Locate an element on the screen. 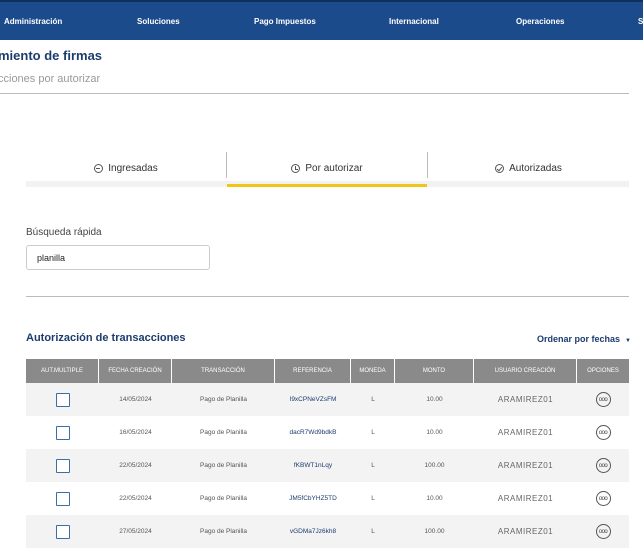 This screenshot has height=548, width=643. nav-item-overflow: S is located at coordinates (640, 21).